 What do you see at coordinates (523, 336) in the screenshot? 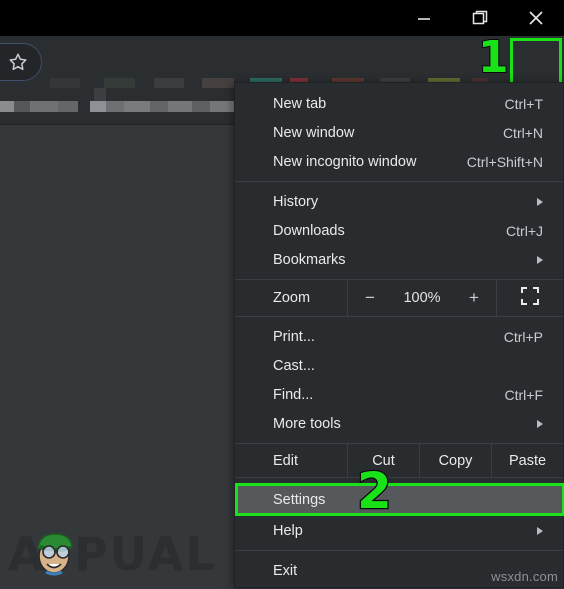
I see `menu-item-accel: Ctrl+P` at bounding box center [523, 336].